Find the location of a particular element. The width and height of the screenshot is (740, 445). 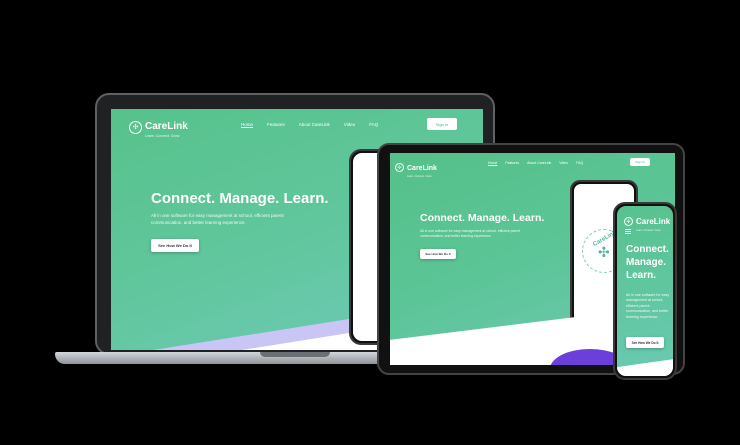

tablet-nav: Home Features About CareLink Video FAQ is located at coordinates (535, 163).